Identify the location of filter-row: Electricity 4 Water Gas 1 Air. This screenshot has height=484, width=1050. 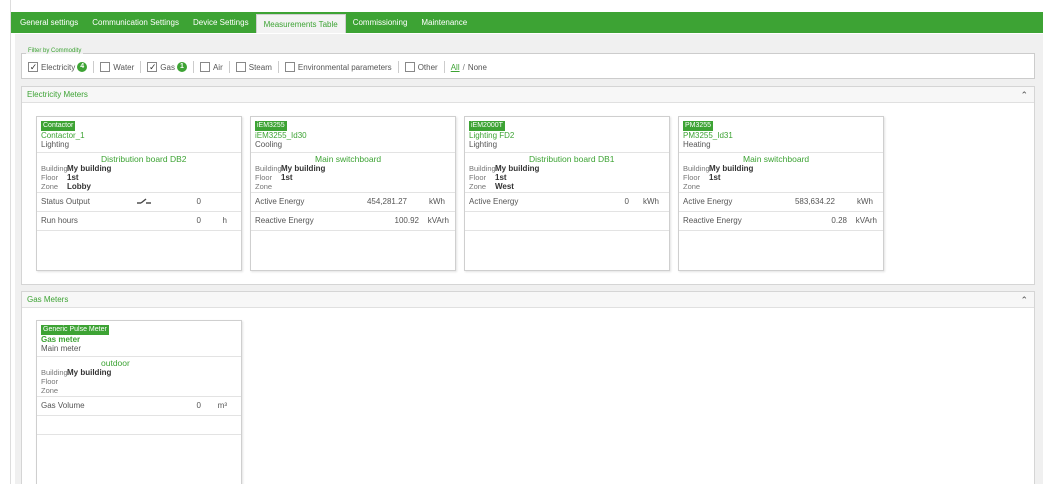
(260, 67).